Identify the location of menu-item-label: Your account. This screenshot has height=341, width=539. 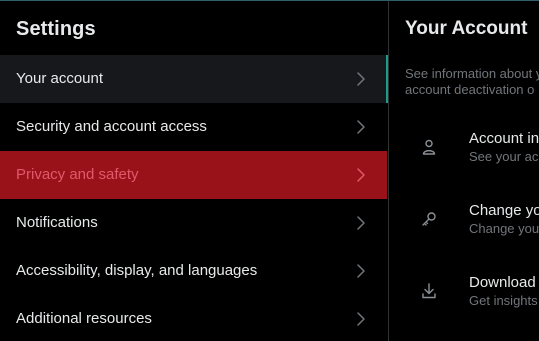
(60, 78).